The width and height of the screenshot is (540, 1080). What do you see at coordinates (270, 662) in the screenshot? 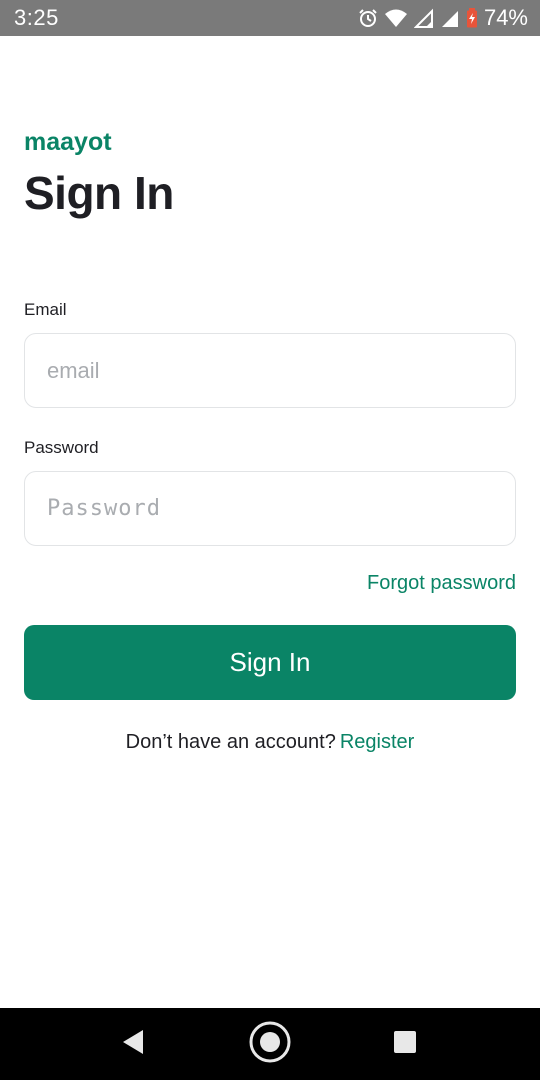
I see `sign-in-button: Sign In` at bounding box center [270, 662].